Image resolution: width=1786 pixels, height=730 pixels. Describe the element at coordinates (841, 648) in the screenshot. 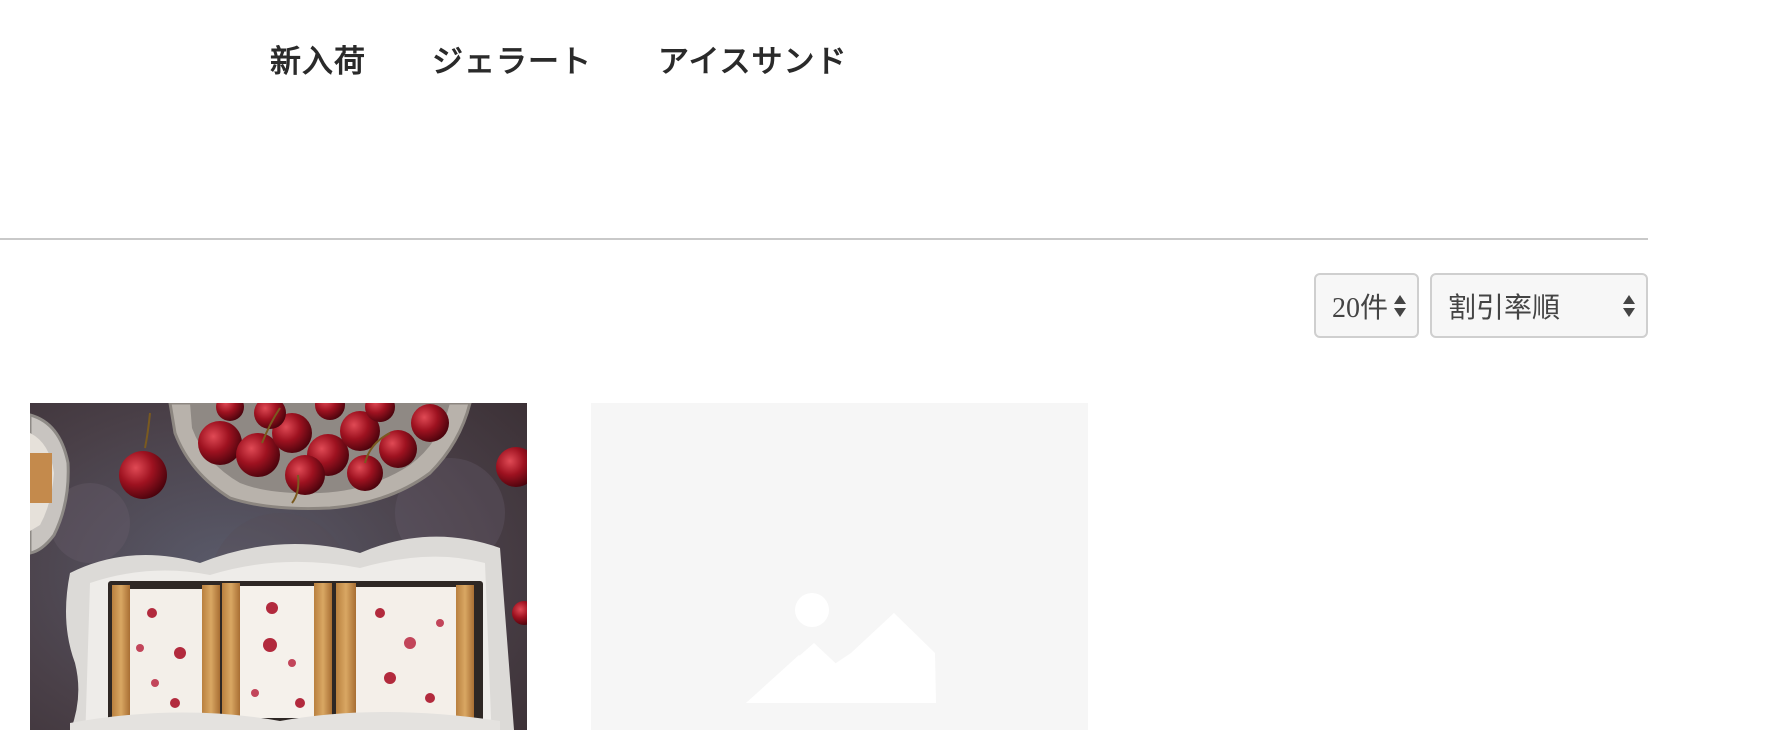

I see `image-placeholder-icon` at that location.